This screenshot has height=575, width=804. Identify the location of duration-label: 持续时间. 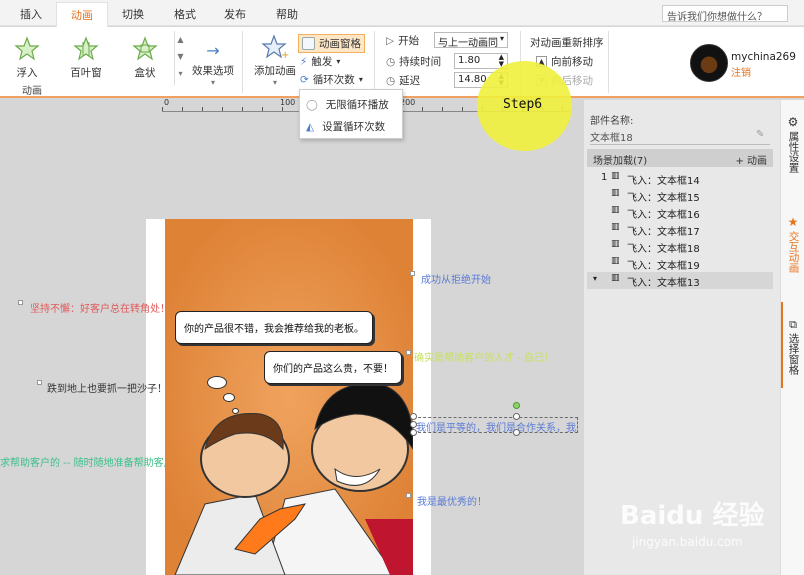
(420, 62).